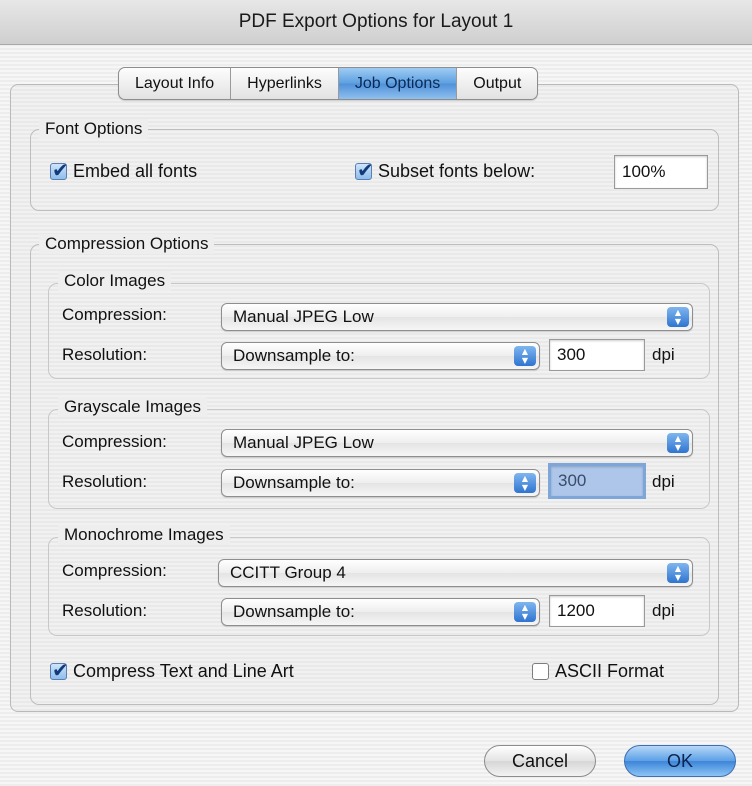 This screenshot has height=786, width=752. What do you see at coordinates (540, 671) in the screenshot?
I see `checkbox-icon` at bounding box center [540, 671].